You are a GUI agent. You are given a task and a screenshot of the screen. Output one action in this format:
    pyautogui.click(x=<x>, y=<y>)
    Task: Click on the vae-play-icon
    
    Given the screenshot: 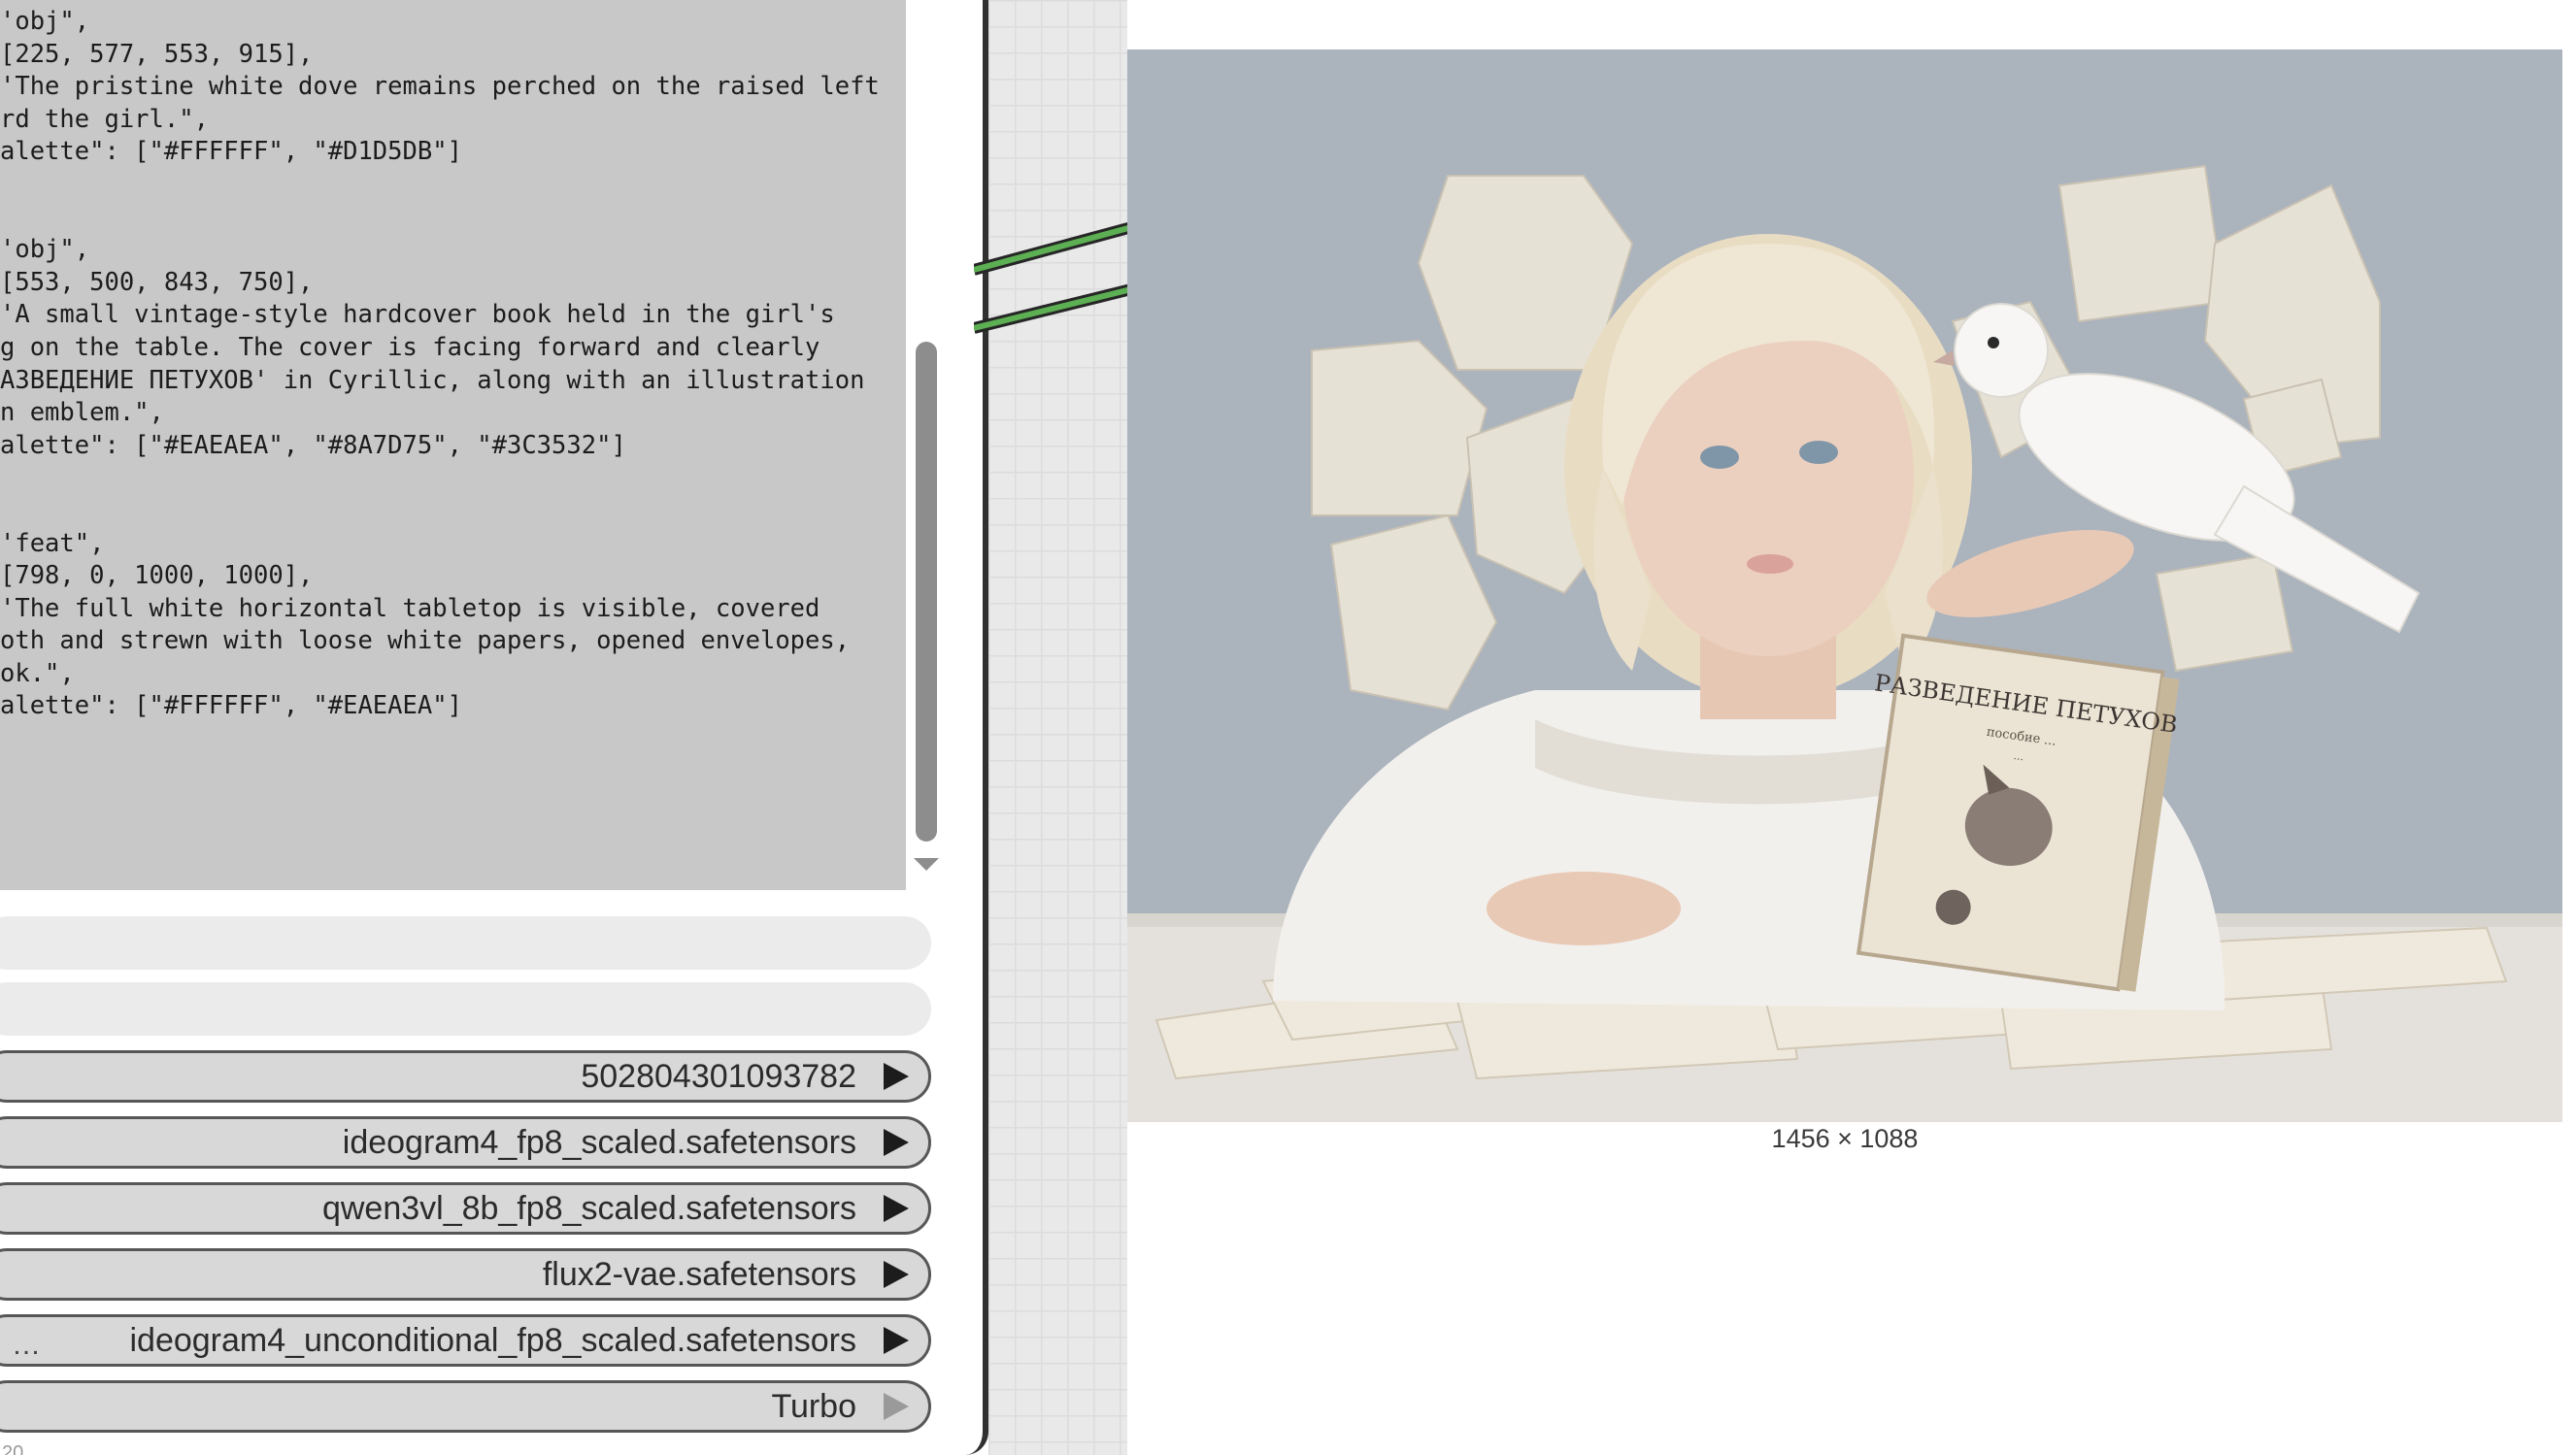 What is the action you would take?
    pyautogui.click(x=897, y=1274)
    